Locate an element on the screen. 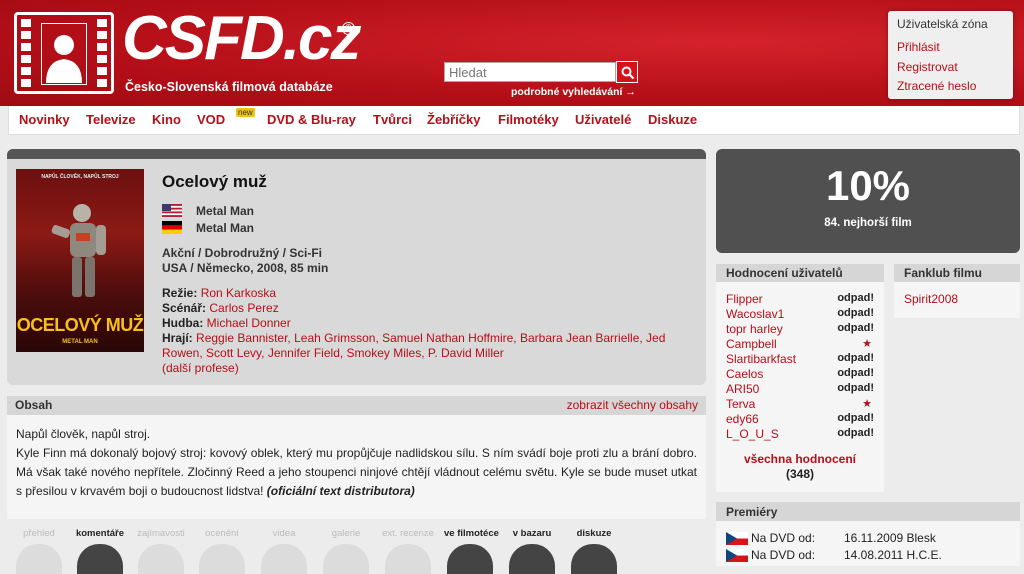  more-professions-link: (další profese) is located at coordinates (200, 368).